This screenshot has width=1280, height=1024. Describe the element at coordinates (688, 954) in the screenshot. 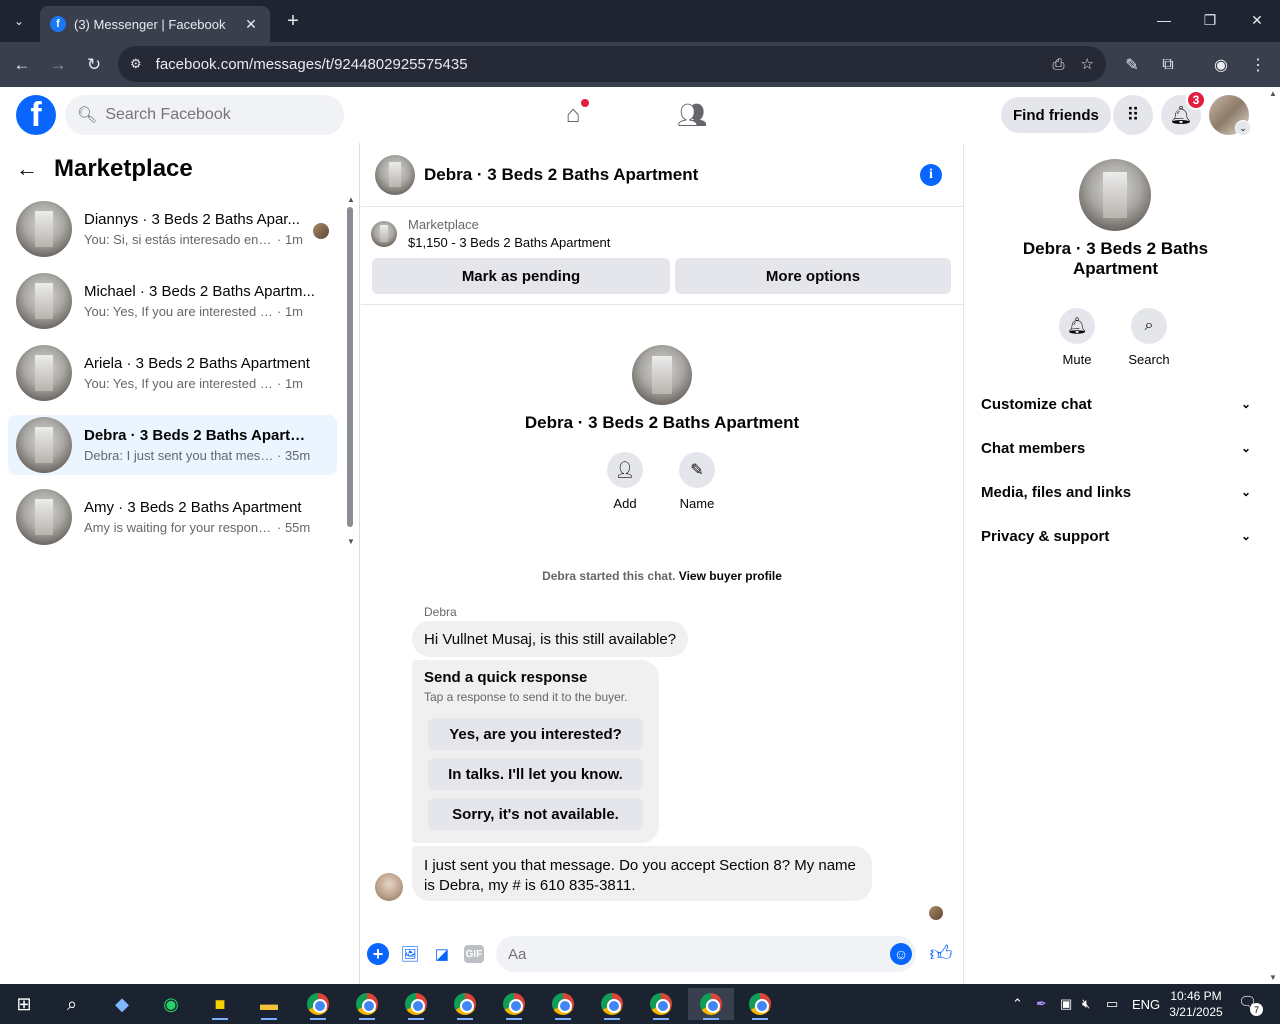

I see `message-input` at that location.